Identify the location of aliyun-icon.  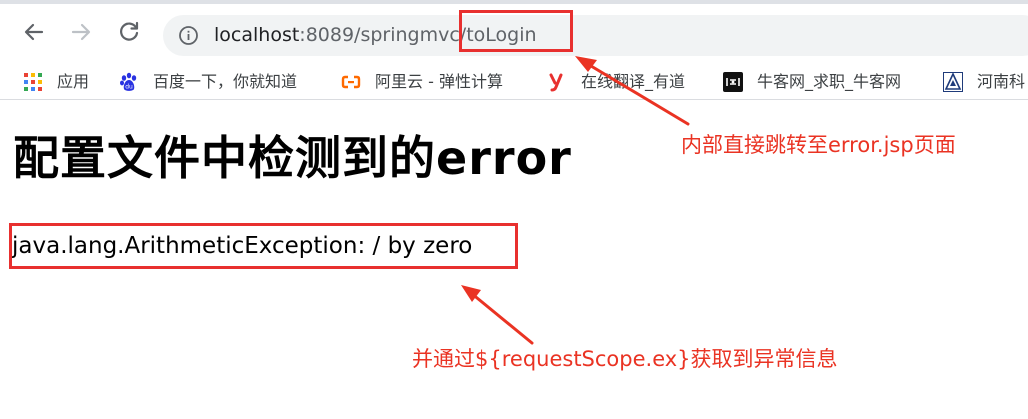
(351, 82).